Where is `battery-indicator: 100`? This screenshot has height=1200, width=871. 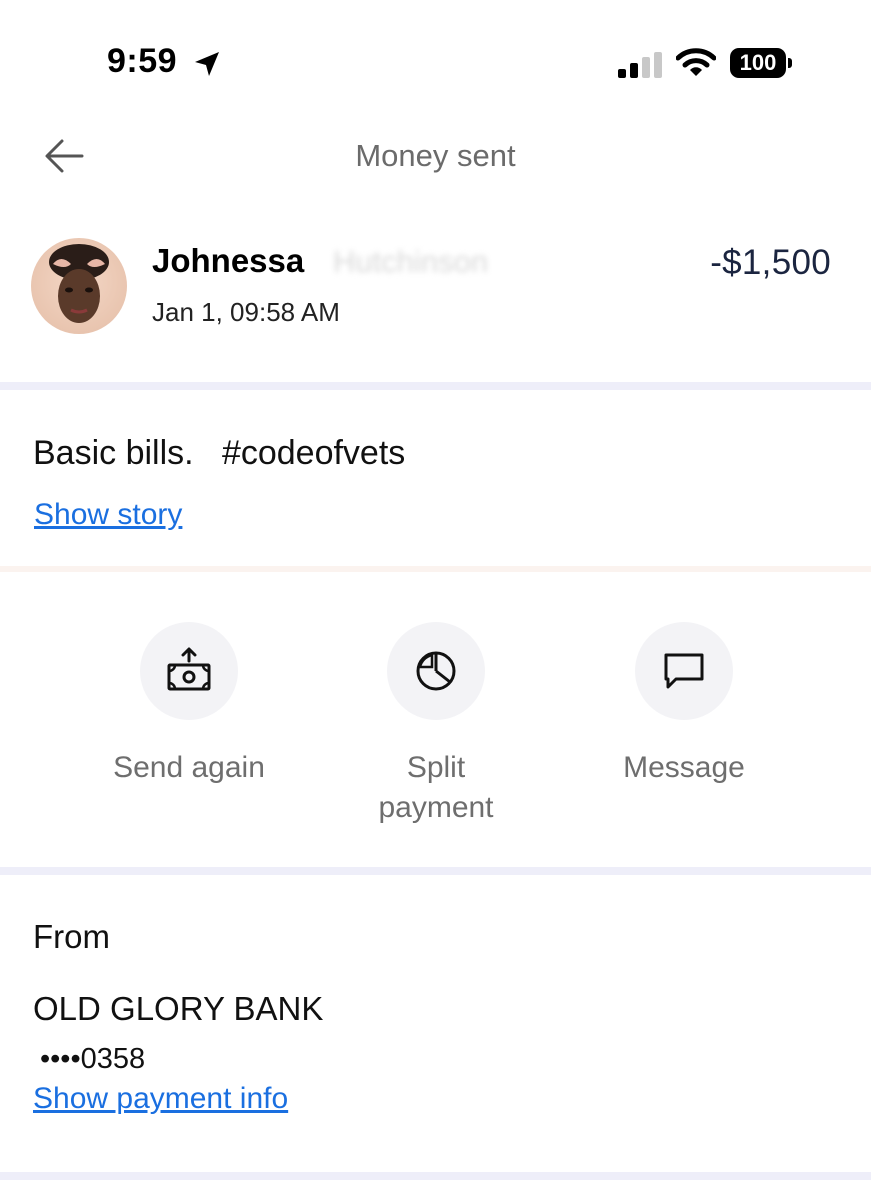
battery-indicator: 100 is located at coordinates (758, 63).